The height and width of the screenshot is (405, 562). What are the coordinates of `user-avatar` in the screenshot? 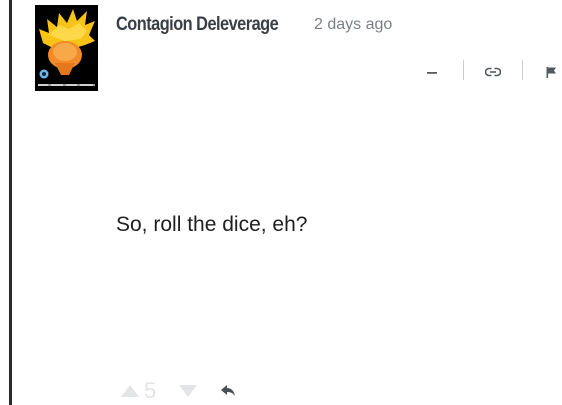 It's located at (66, 48).